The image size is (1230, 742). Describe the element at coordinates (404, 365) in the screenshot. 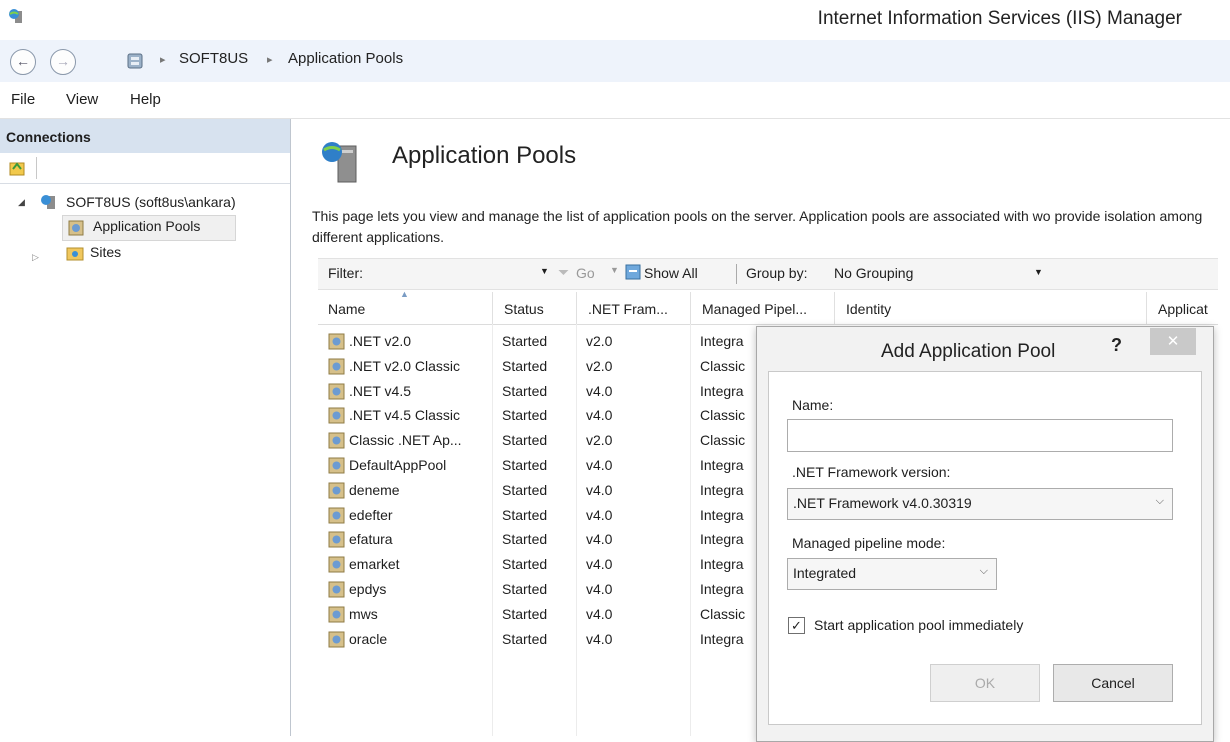

I see `cell-name: .NET v2.0 Classic` at that location.